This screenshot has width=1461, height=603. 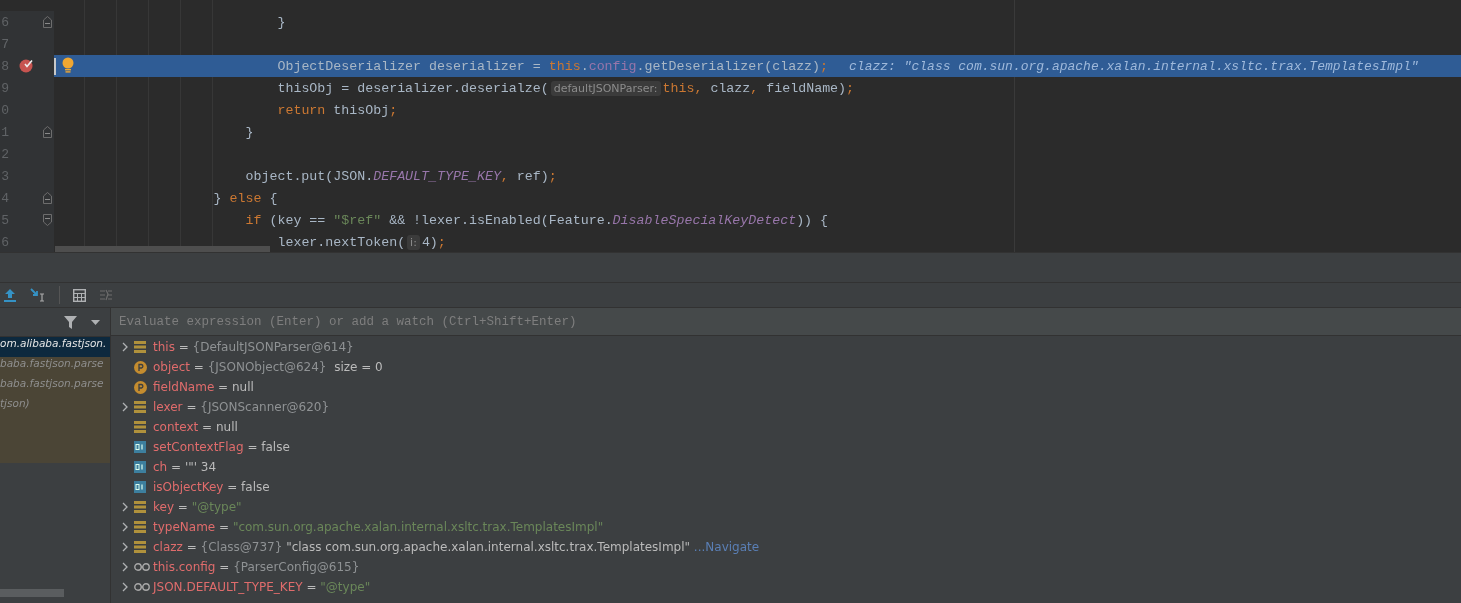 I want to click on code-line: if (key == "$ref" && !lexer.isEnabled(Feature.DisableSpecialKeyDetect)) {, so click(x=537, y=220).